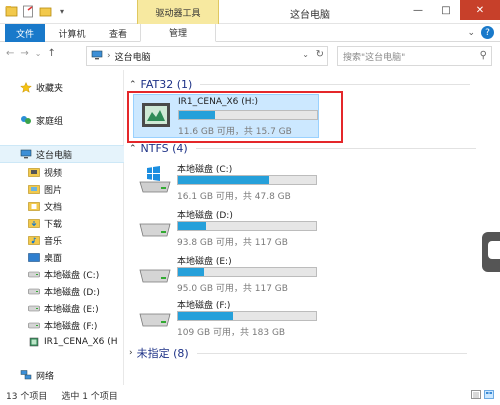  What do you see at coordinates (62, 240) in the screenshot?
I see `sidebar-item-music: 音乐` at bounding box center [62, 240].